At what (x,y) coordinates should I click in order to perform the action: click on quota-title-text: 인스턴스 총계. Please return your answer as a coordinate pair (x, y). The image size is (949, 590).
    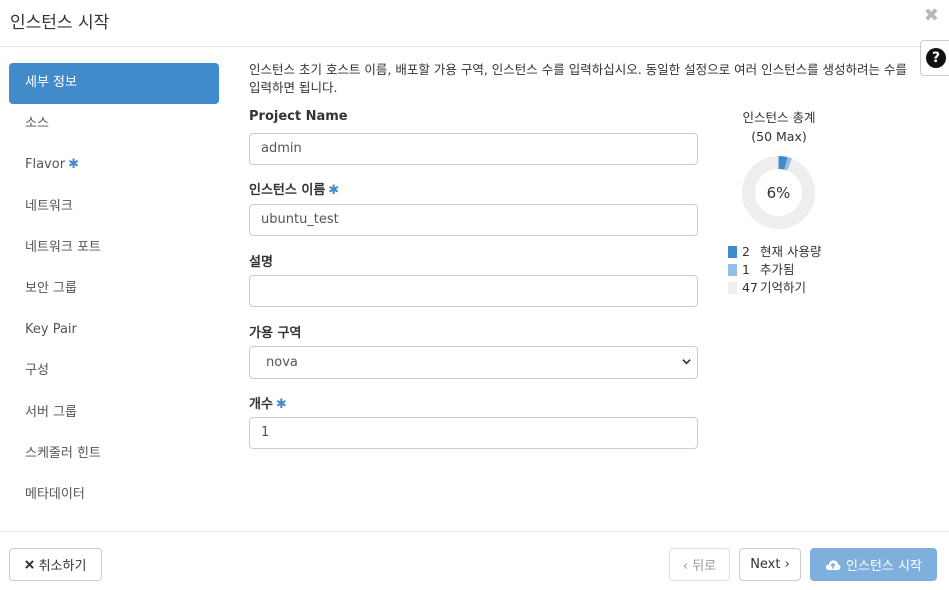
    Looking at the image, I should click on (779, 117).